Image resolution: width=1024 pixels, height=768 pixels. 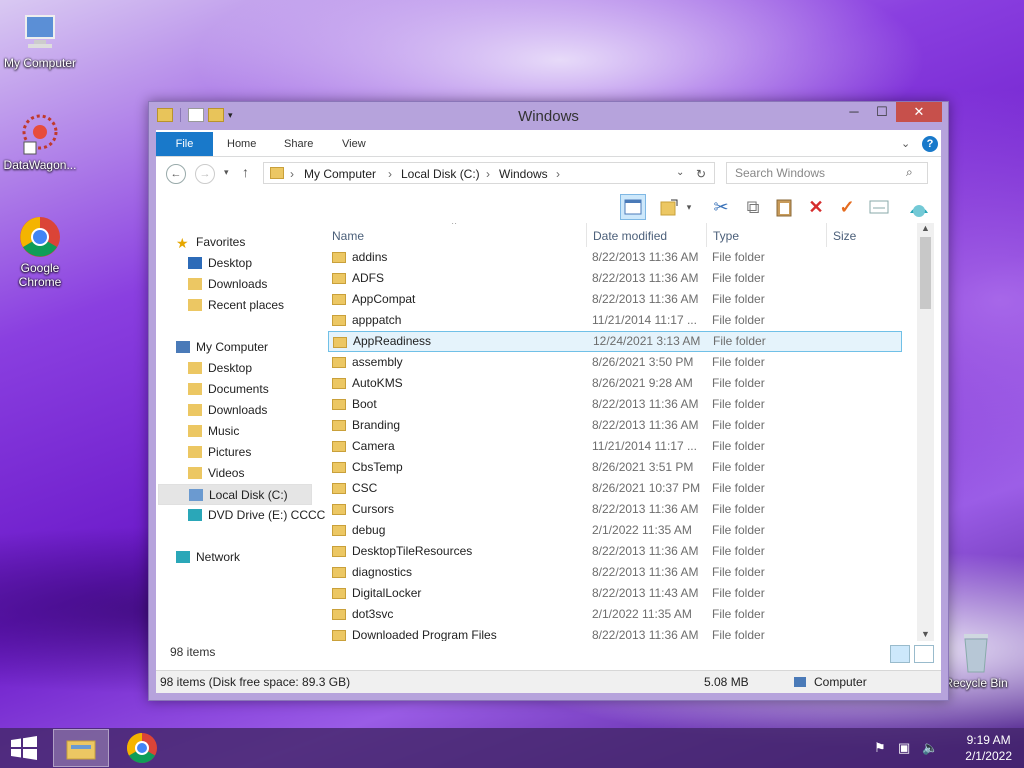 What do you see at coordinates (227, 284) in the screenshot?
I see `nav-favorites-downloads: Downloads` at bounding box center [227, 284].